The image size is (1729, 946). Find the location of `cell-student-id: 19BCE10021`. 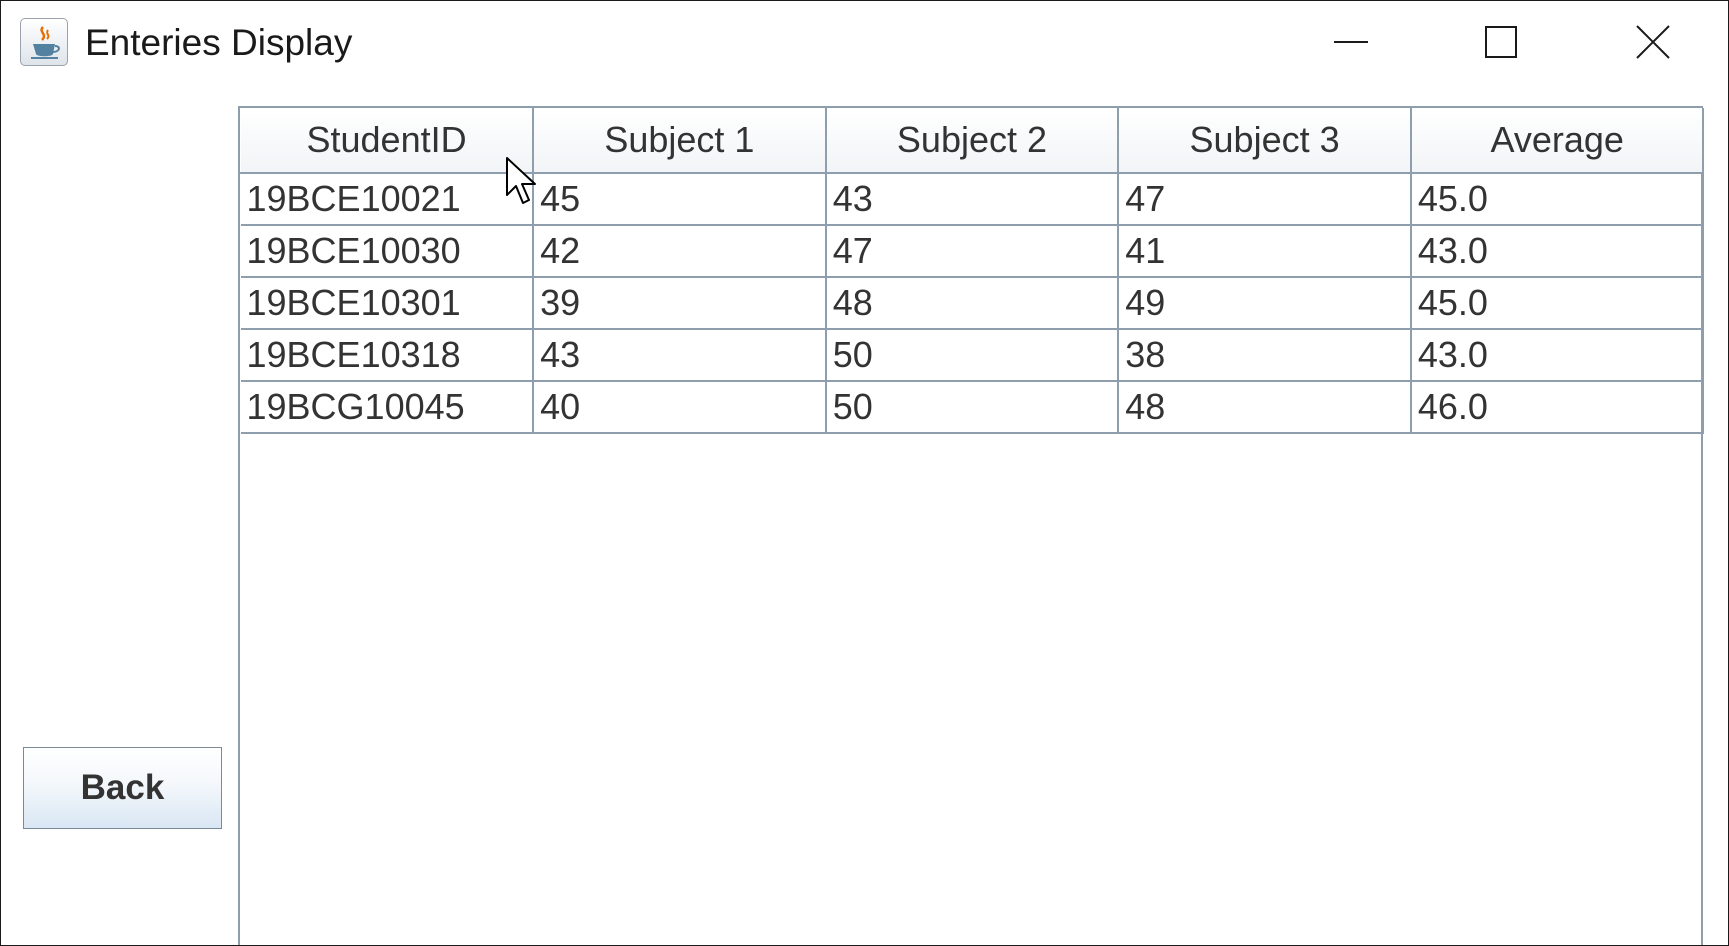

cell-student-id: 19BCE10021 is located at coordinates (387, 199).